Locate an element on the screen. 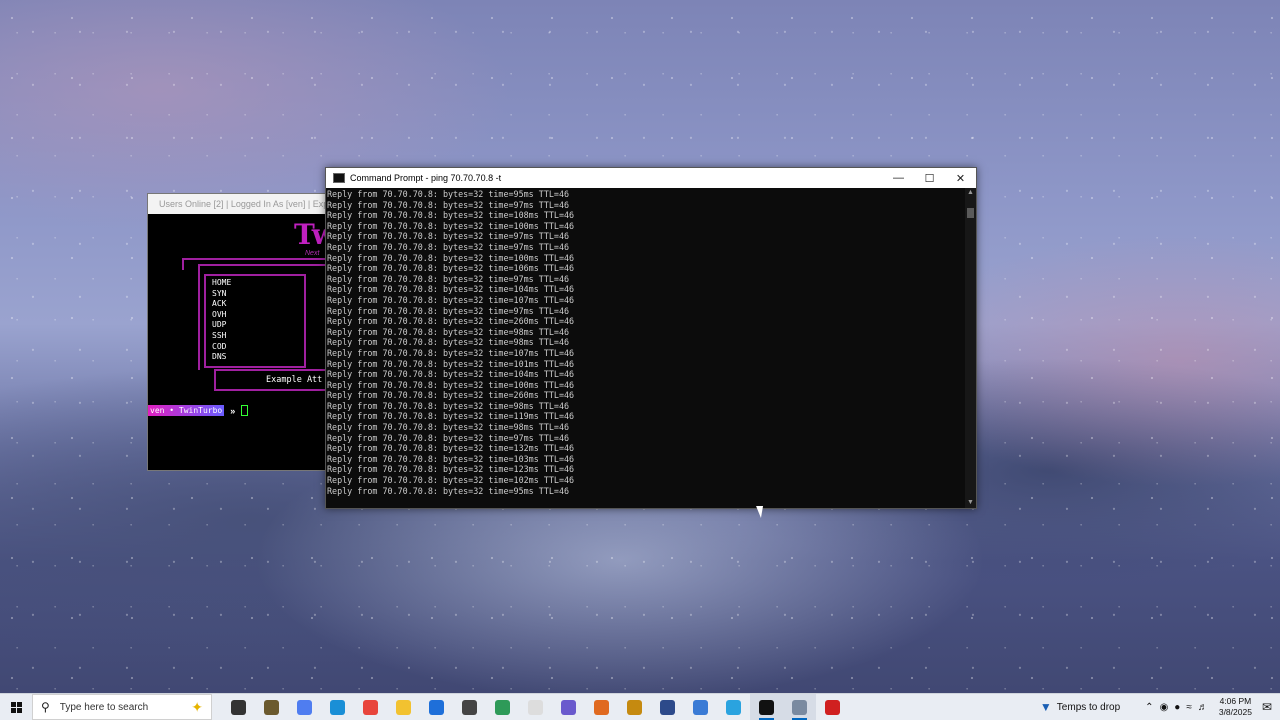 The height and width of the screenshot is (720, 1280). app-icon-10-taskbar-button is located at coordinates (799, 707).